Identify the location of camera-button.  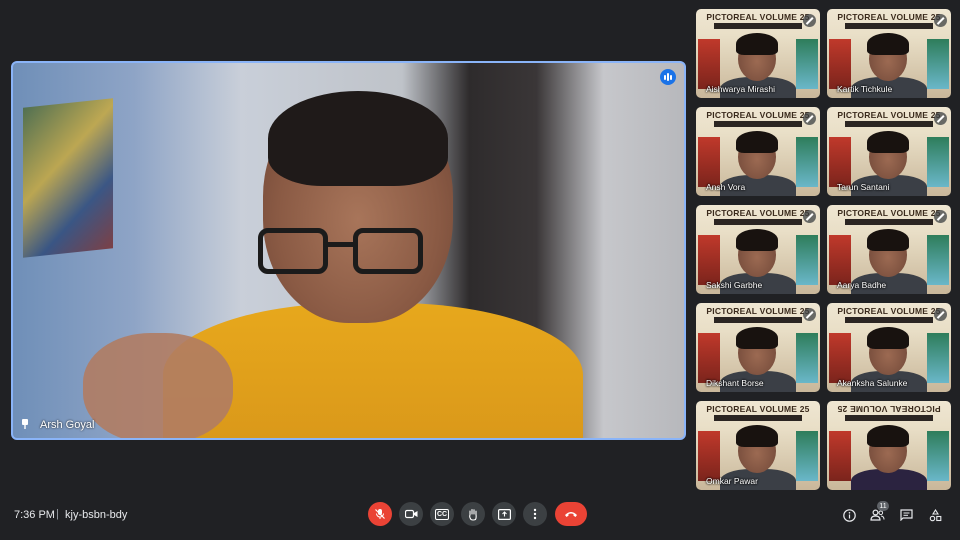
(411, 514).